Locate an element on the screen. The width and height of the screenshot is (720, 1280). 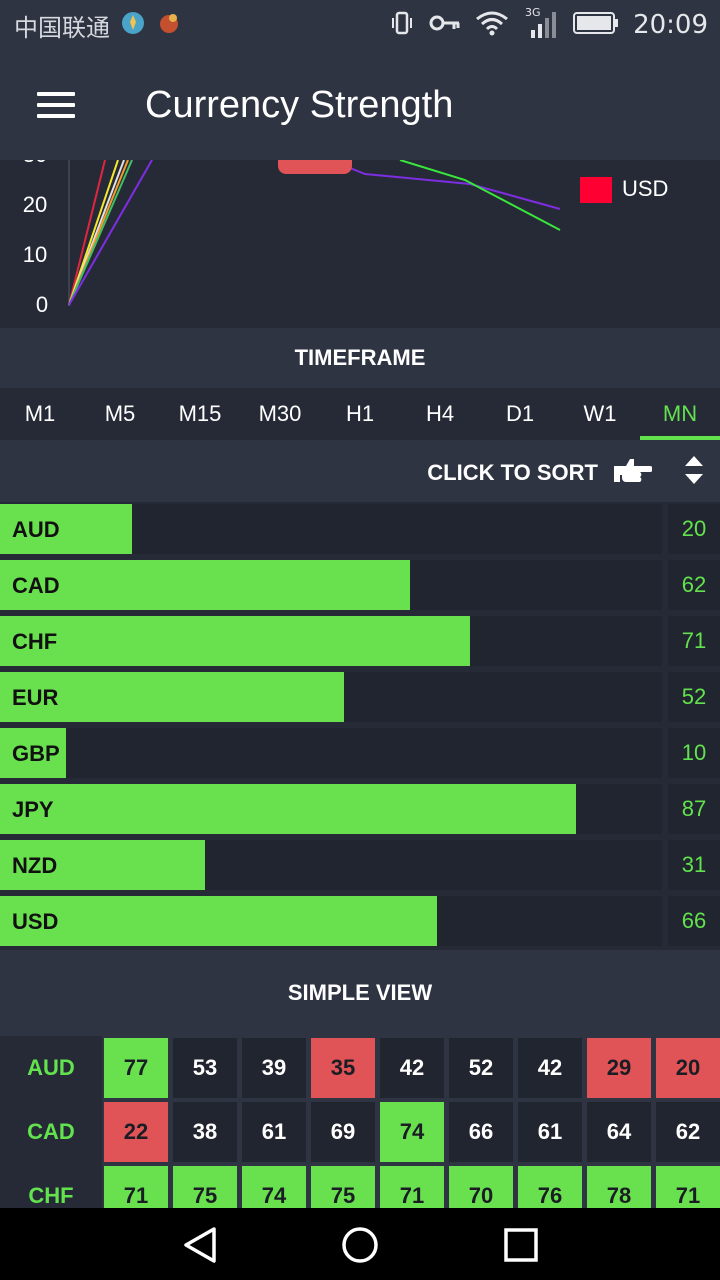
strength-row: USD 66 is located at coordinates (360, 922).